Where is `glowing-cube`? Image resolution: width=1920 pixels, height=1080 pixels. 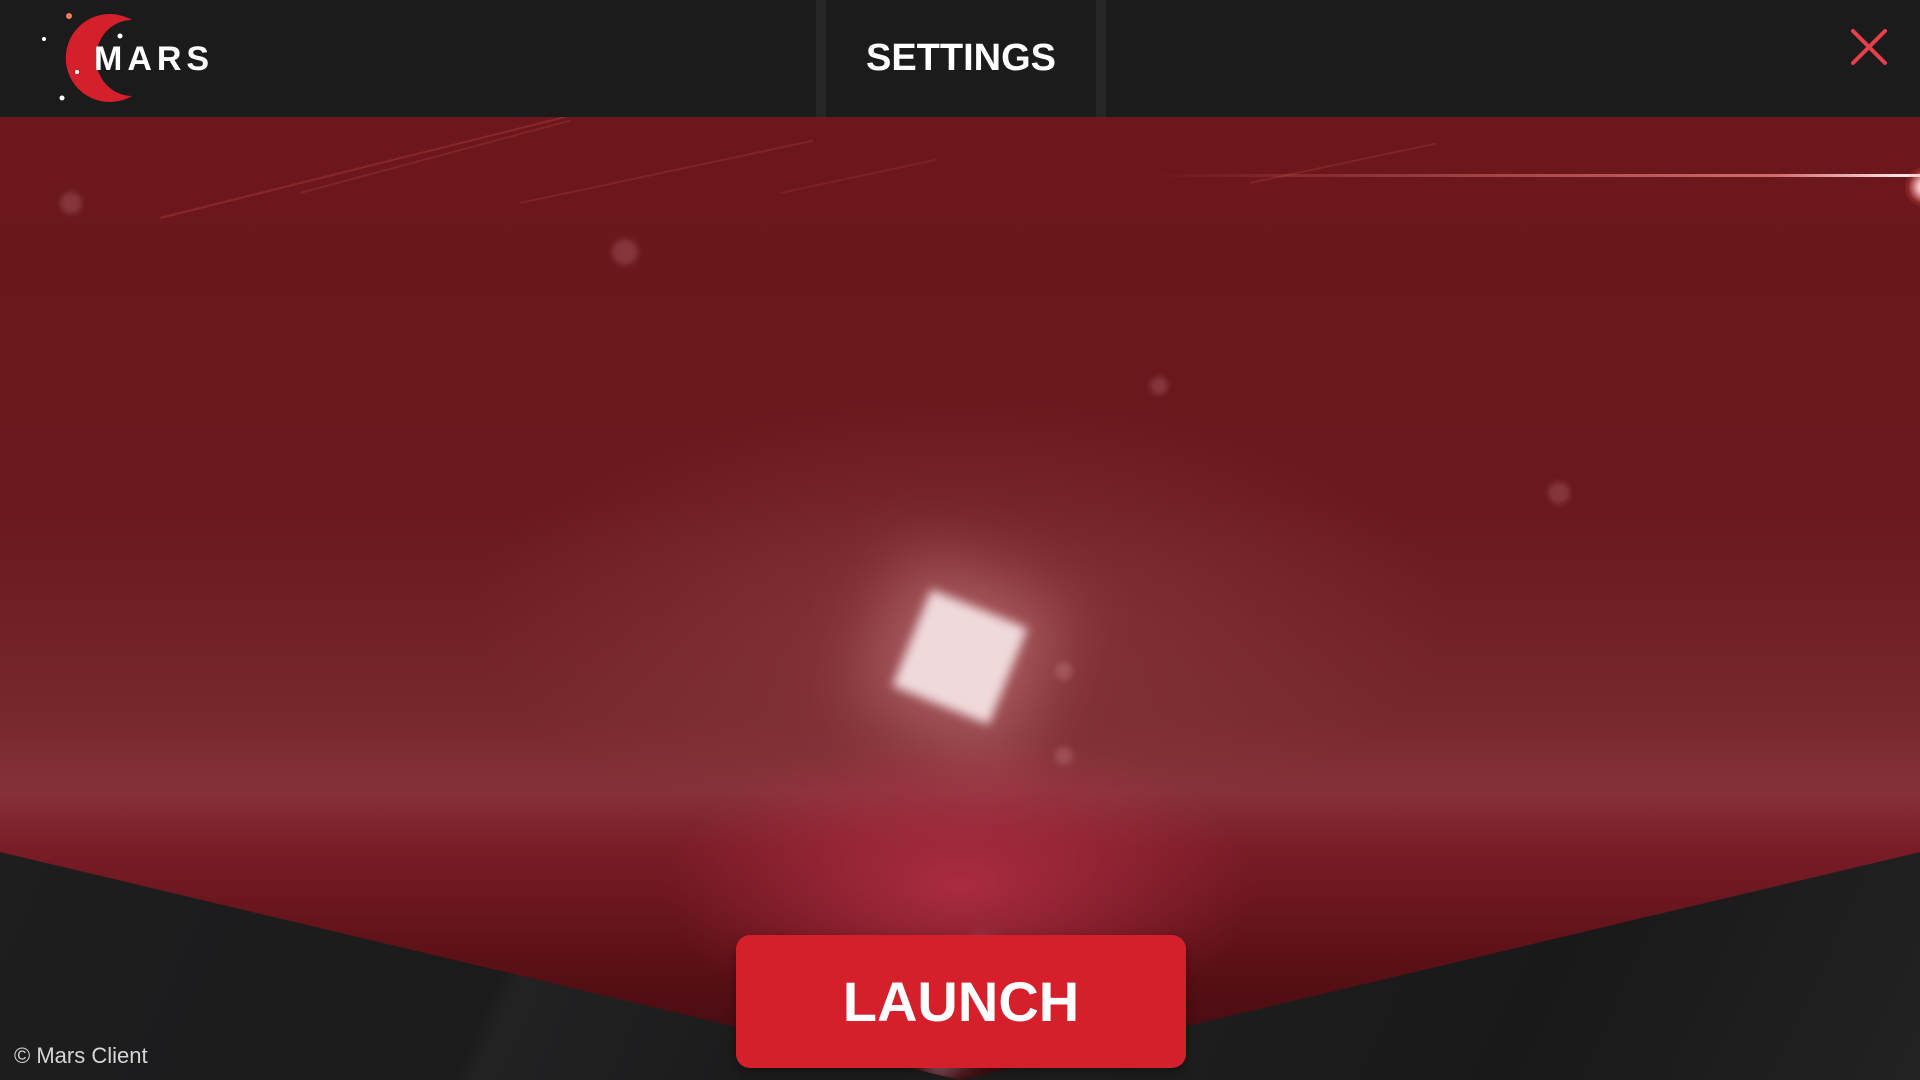 glowing-cube is located at coordinates (960, 657).